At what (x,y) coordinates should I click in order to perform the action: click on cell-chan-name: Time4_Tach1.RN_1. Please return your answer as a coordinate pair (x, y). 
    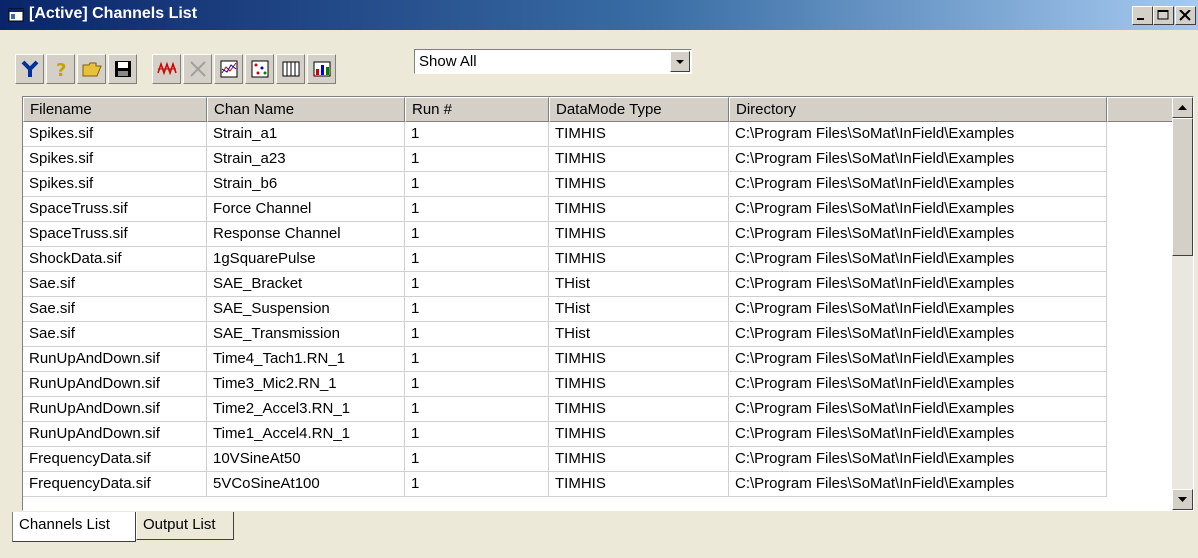
    Looking at the image, I should click on (306, 359).